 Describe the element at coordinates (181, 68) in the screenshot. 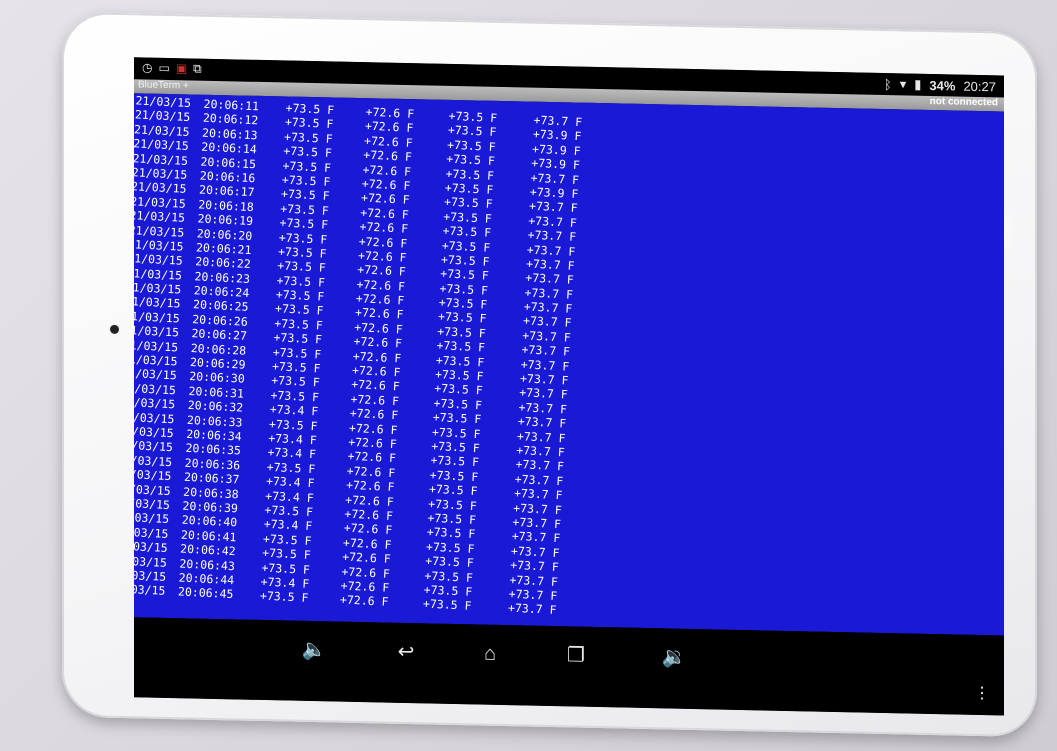

I see `notification-icon: ▣` at that location.